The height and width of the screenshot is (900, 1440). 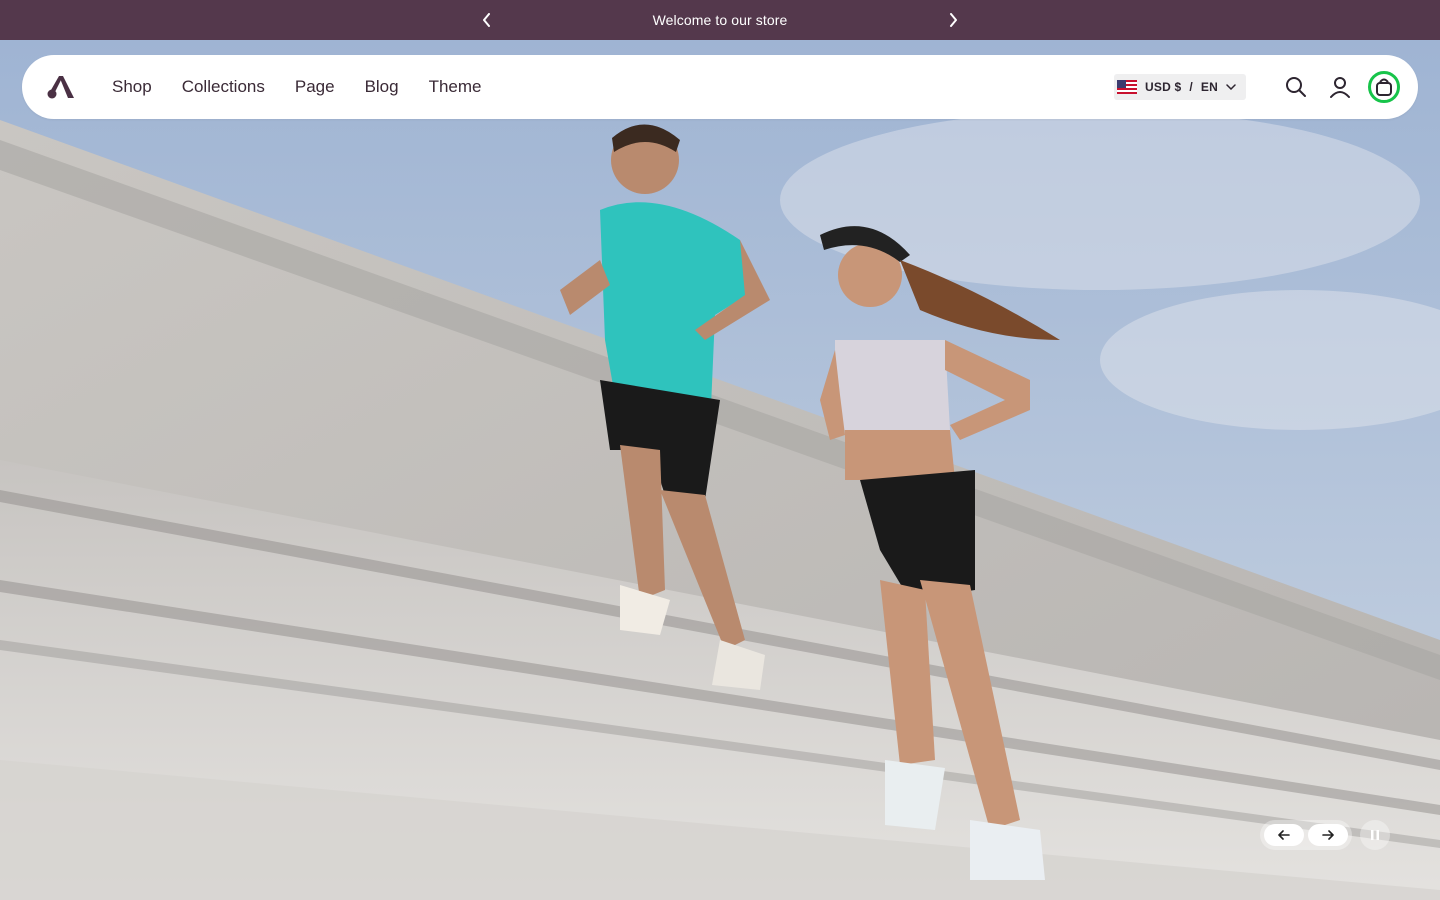 I want to click on search-icon, so click(x=1296, y=87).